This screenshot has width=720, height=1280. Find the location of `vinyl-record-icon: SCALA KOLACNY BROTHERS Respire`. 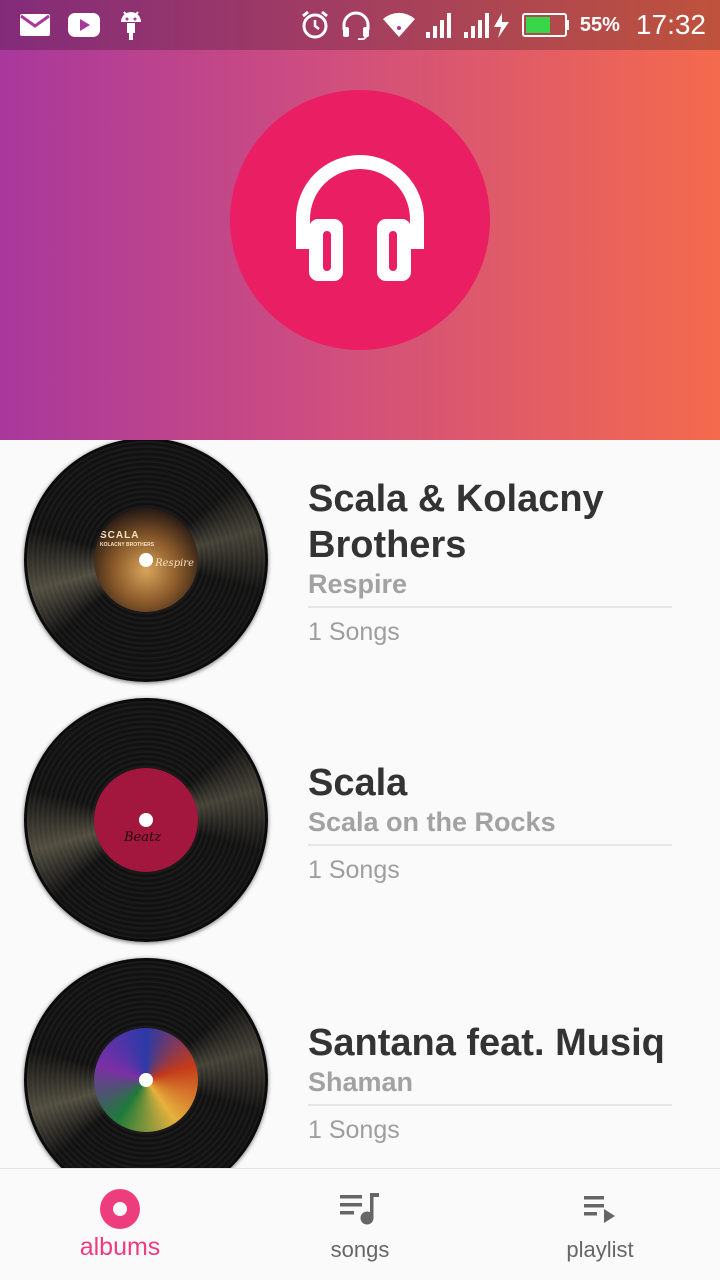

vinyl-record-icon: SCALA KOLACNY BROTHERS Respire is located at coordinates (146, 561).